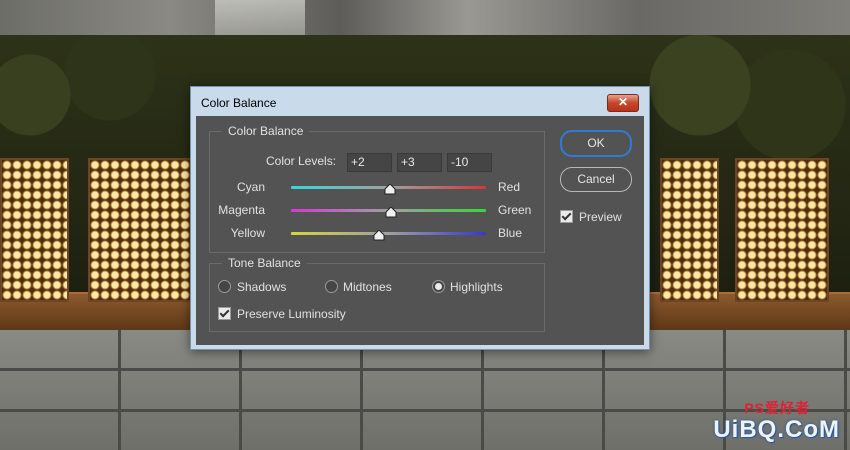  Describe the element at coordinates (224, 286) in the screenshot. I see `radio-shadows` at that location.